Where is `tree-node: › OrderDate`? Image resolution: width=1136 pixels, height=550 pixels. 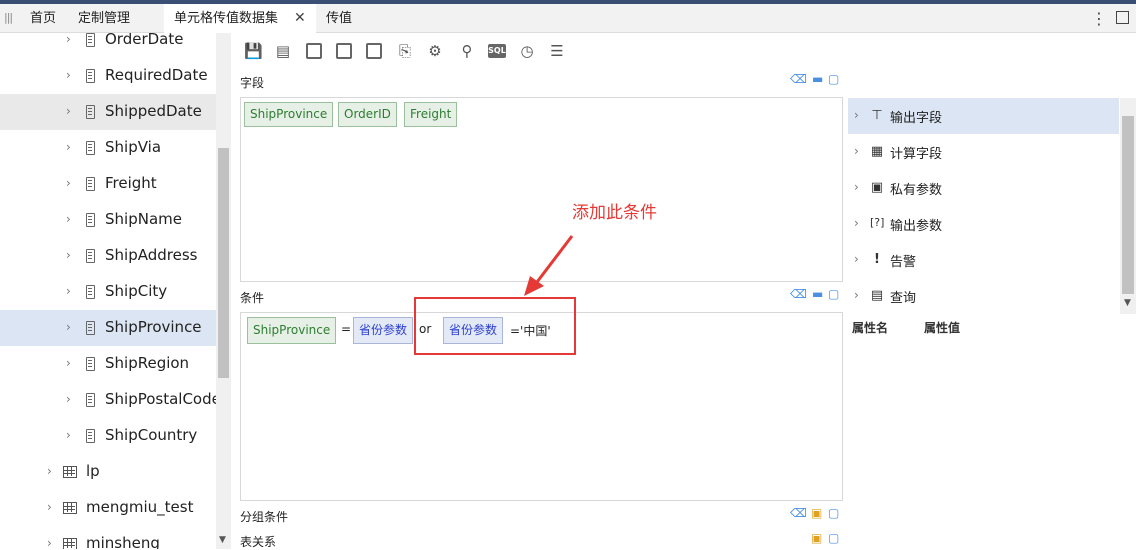 tree-node: › OrderDate is located at coordinates (108, 45).